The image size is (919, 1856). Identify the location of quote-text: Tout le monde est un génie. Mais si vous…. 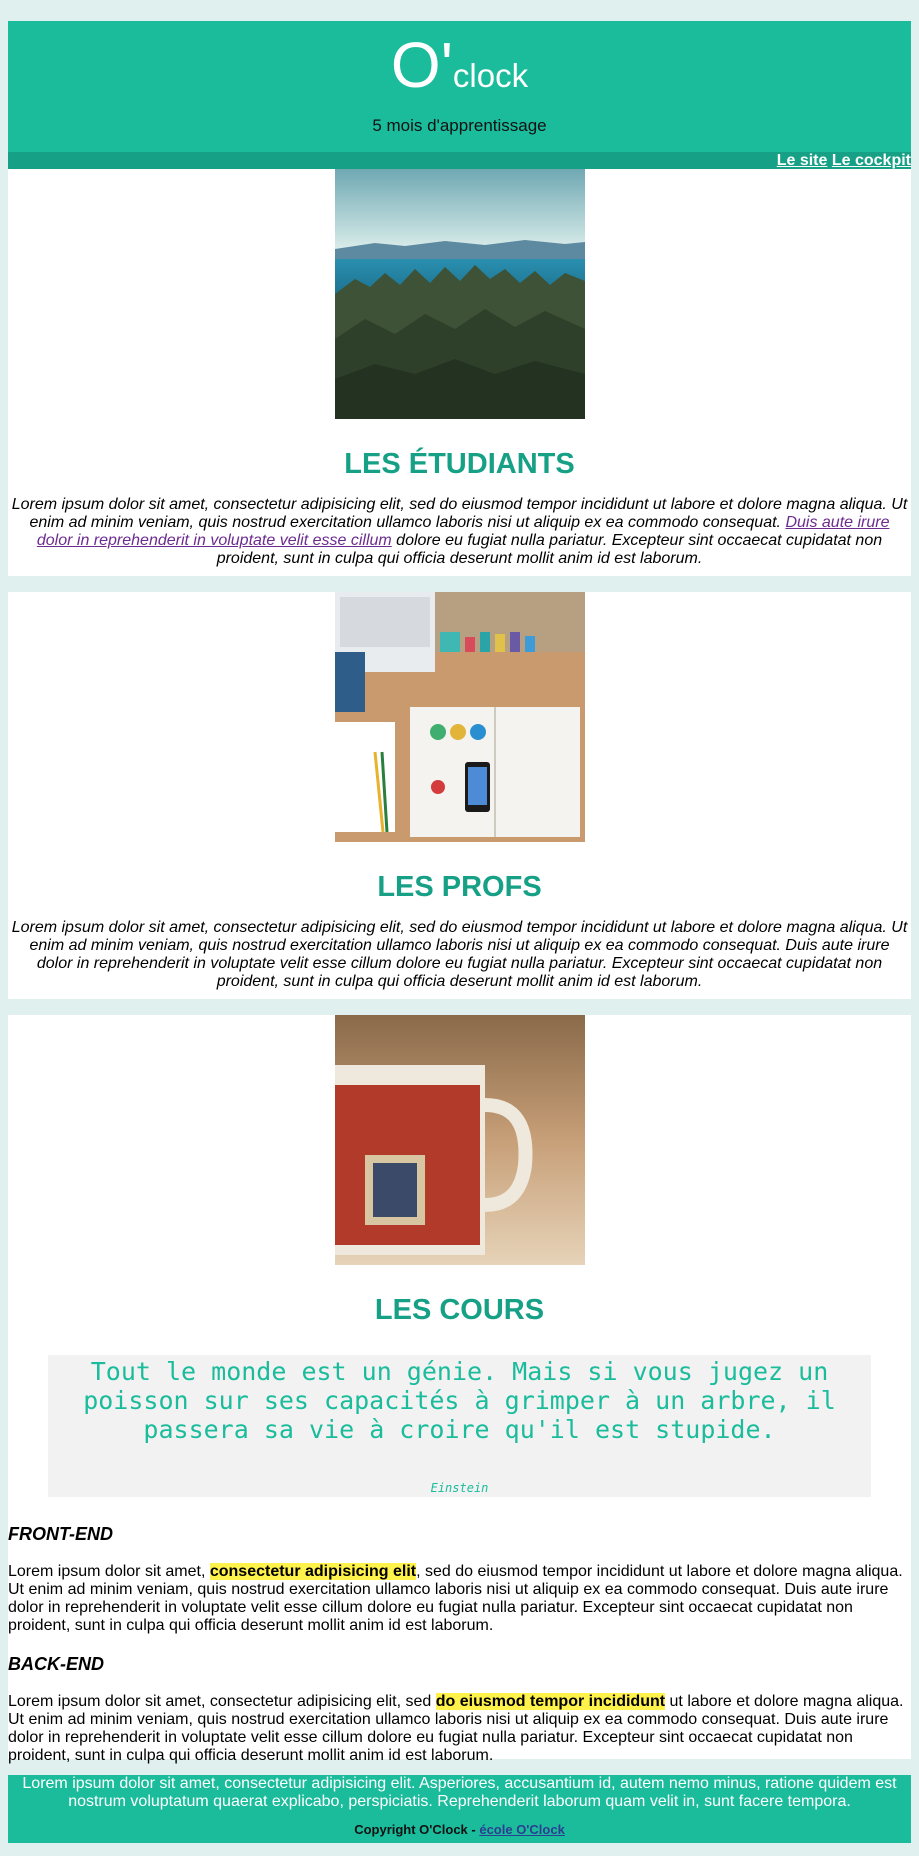
(459, 1400).